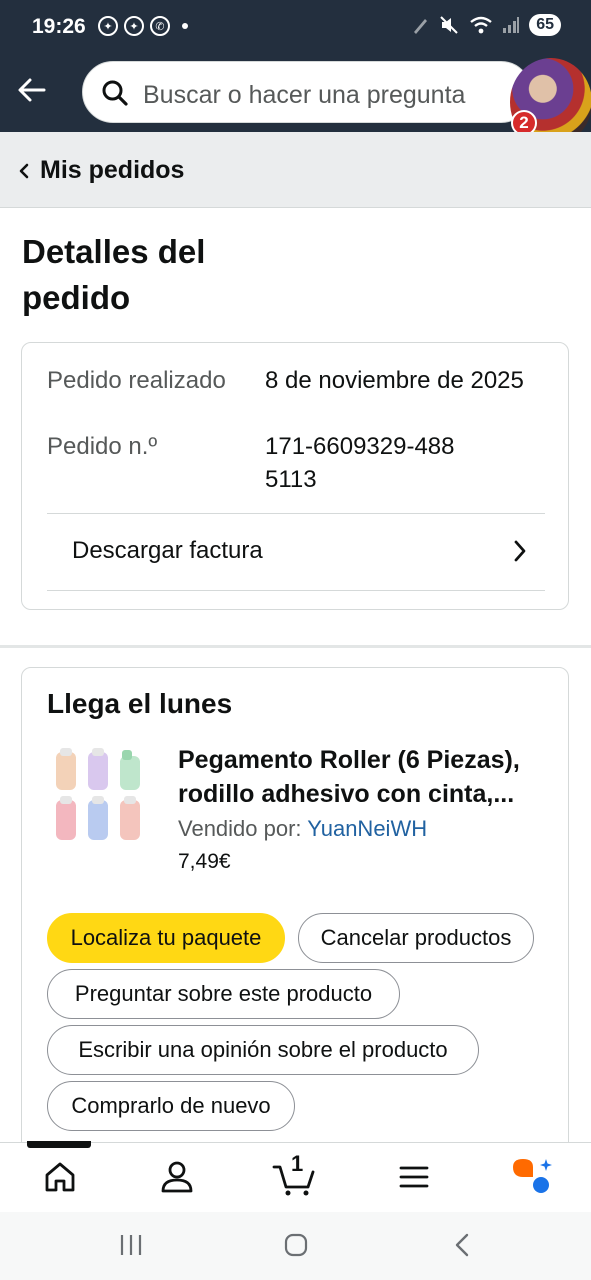  What do you see at coordinates (32, 90) in the screenshot?
I see `back-arrow-icon` at bounding box center [32, 90].